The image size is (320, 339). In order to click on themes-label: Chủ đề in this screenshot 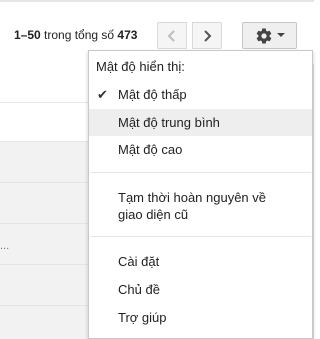, I will do `click(139, 289)`.